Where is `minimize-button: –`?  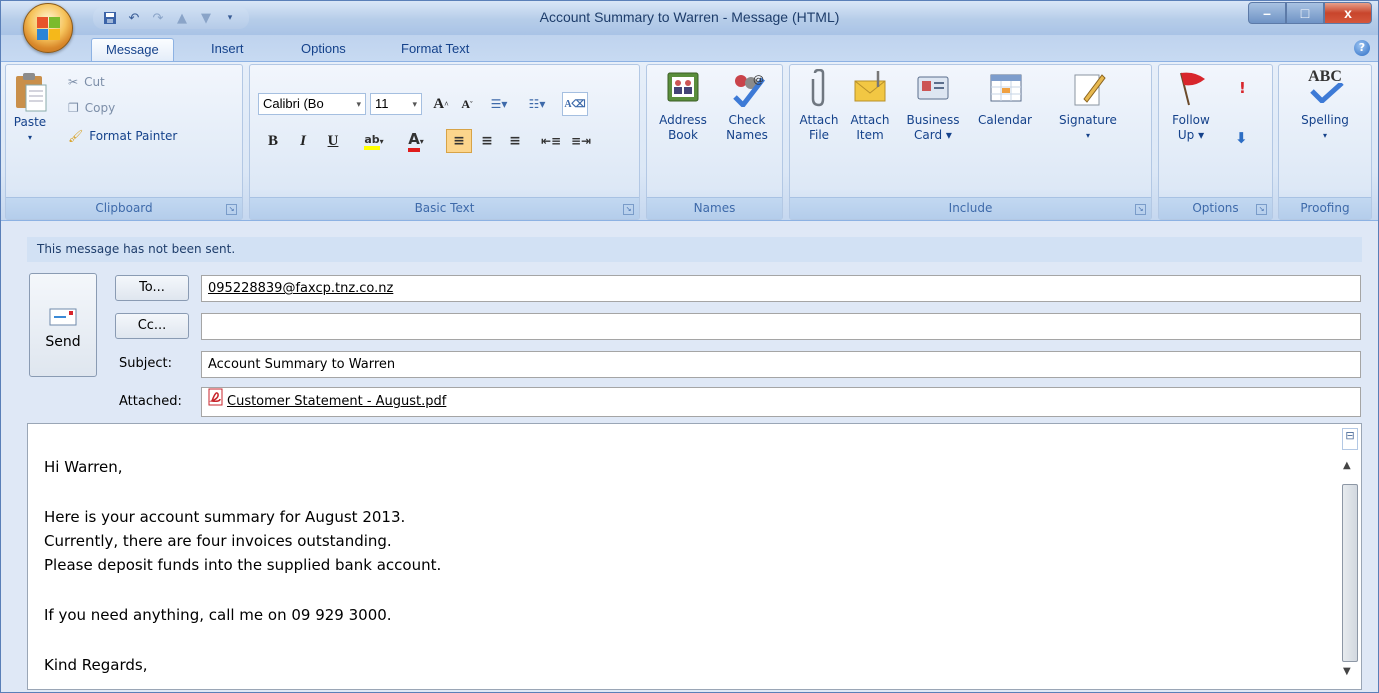
minimize-button: – is located at coordinates (1267, 13).